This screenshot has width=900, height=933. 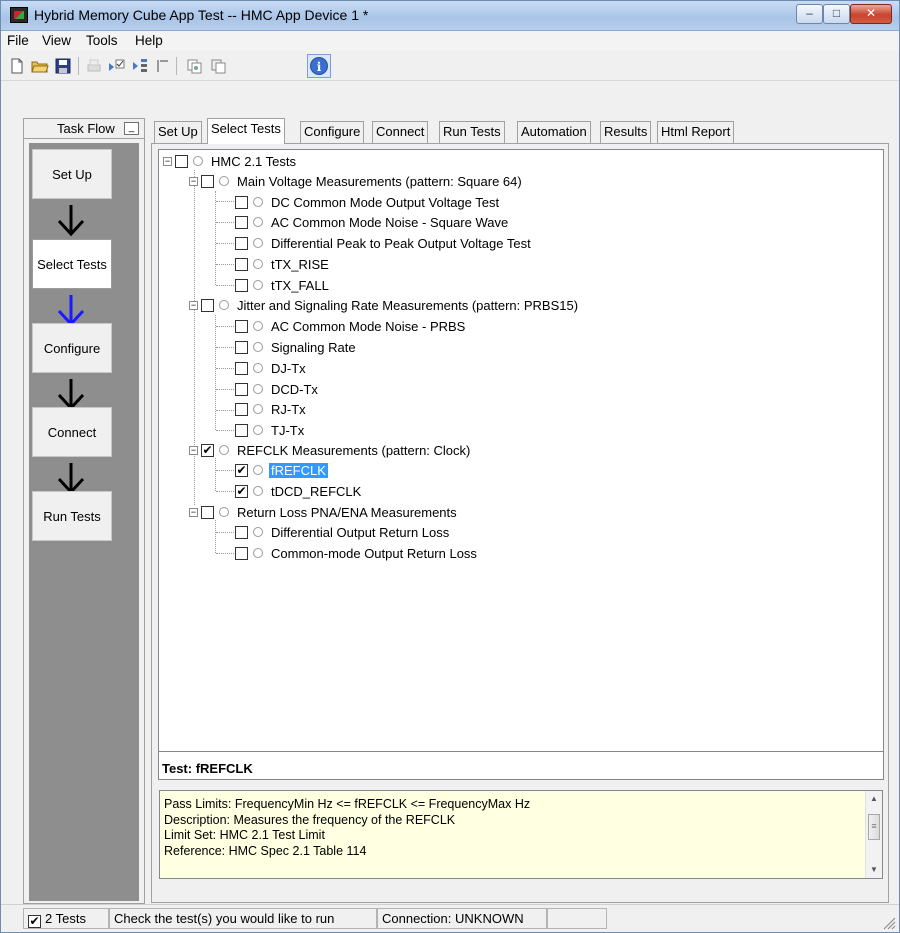 I want to click on tree-item: tTX_RISE, so click(x=283, y=264).